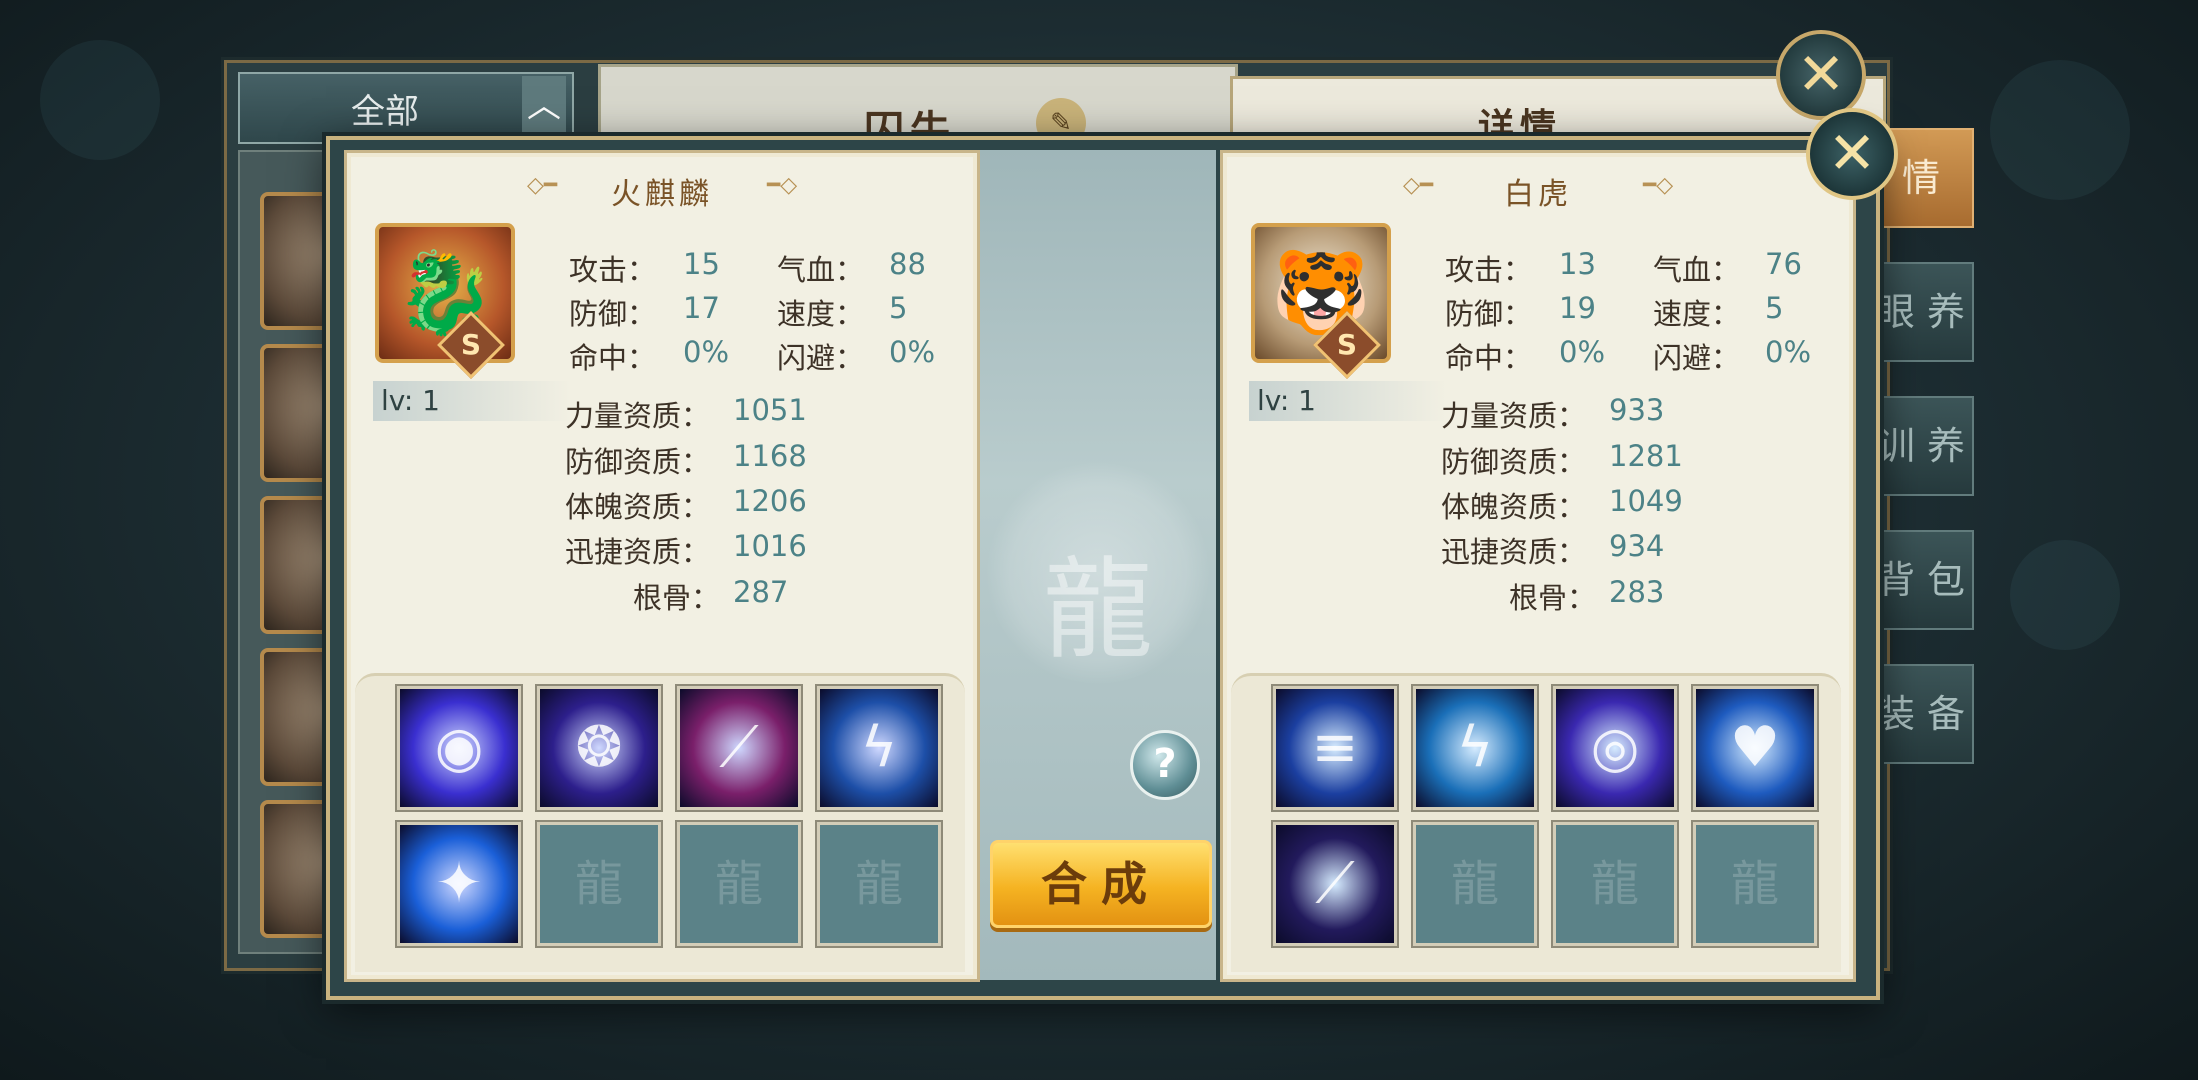 This screenshot has height=1080, width=2198. I want to click on skill-slot: ≡, so click(1335, 748).